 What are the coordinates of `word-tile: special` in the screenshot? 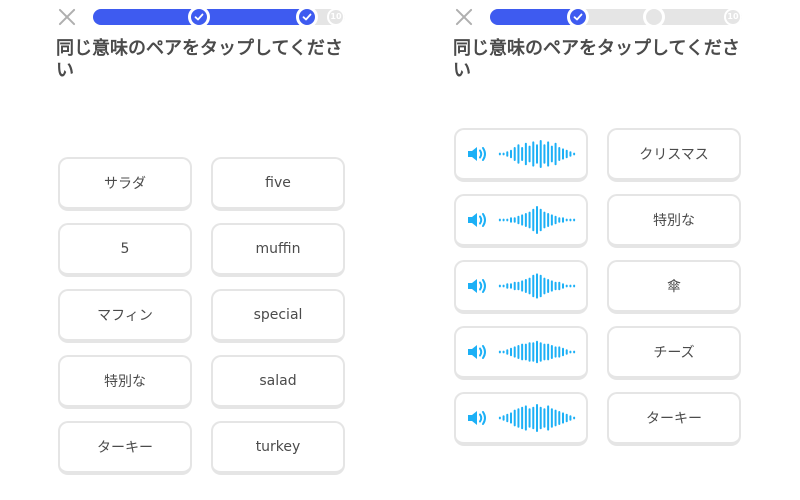 It's located at (278, 316).